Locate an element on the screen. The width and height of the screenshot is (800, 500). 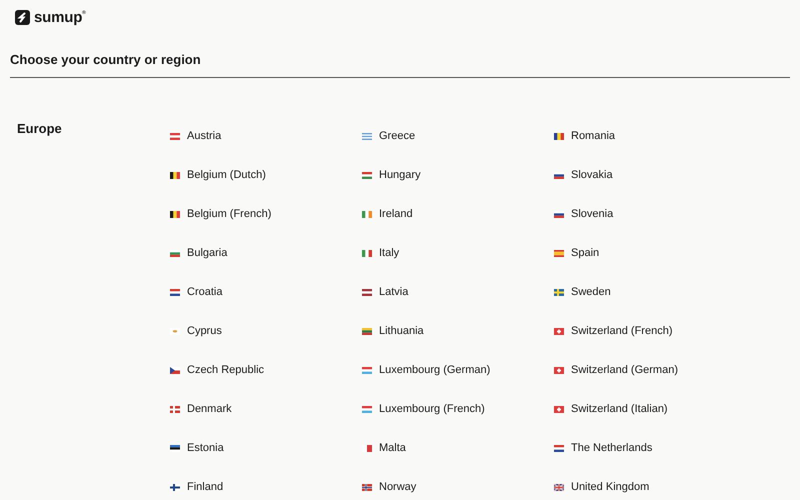
country-link: Luxembourg (German) is located at coordinates (426, 366).